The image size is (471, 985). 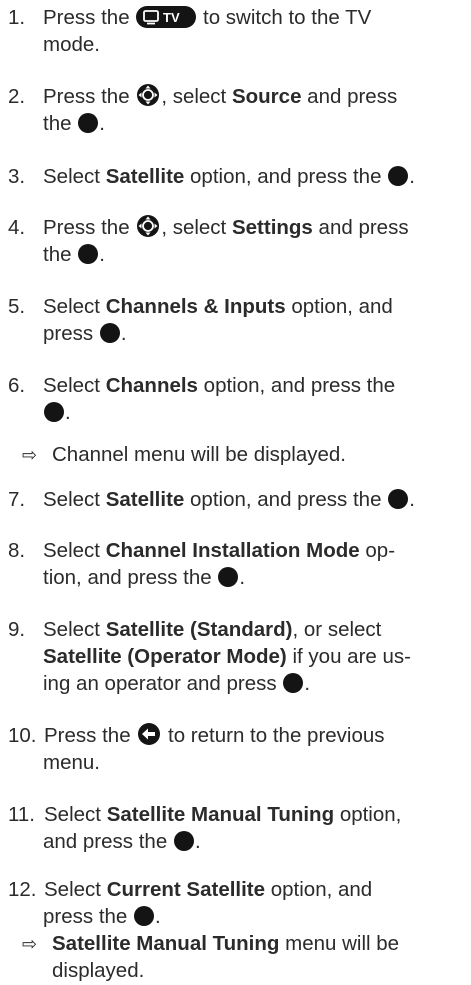 I want to click on tv-button-icon: TV, so click(x=166, y=17).